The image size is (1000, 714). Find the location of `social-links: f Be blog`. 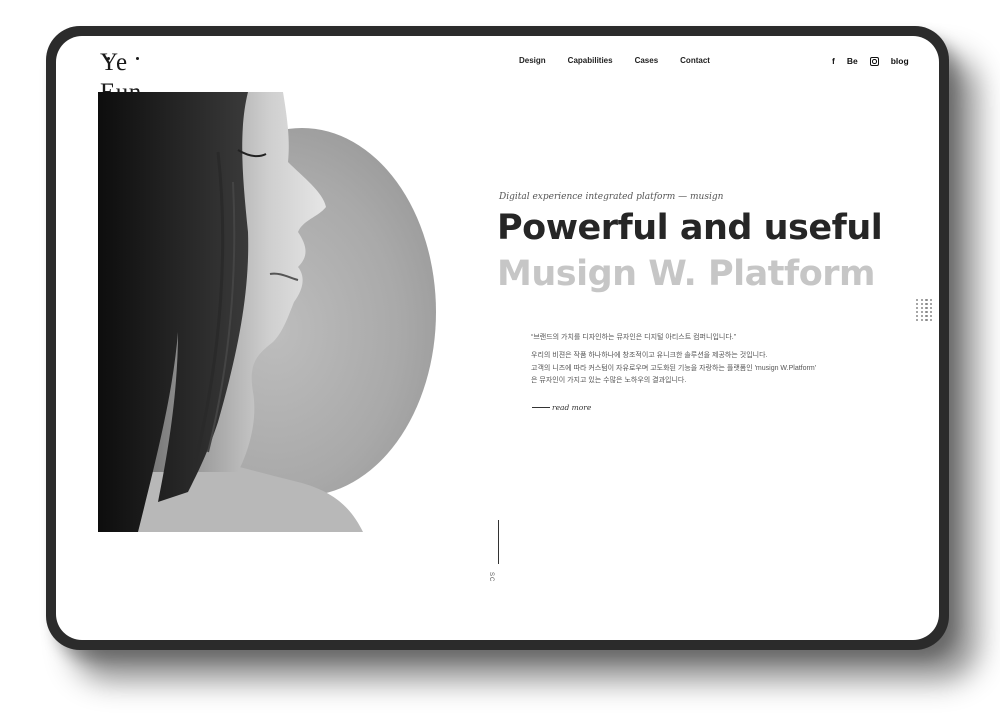

social-links: f Be blog is located at coordinates (876, 61).